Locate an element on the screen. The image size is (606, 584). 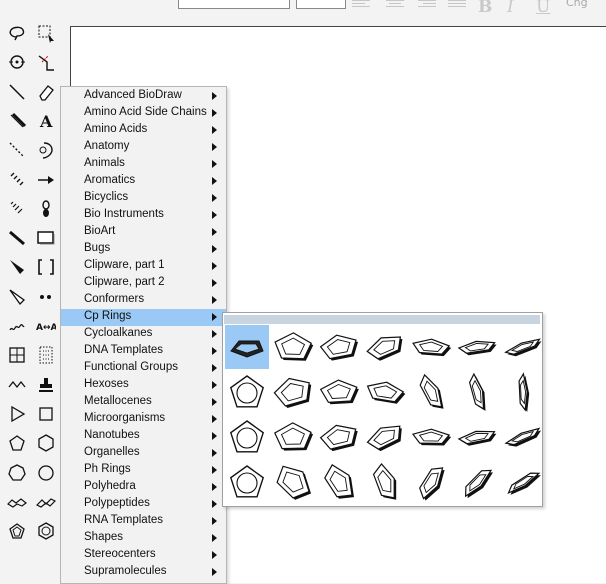
menu-item-animals: Animals is located at coordinates (143, 164).